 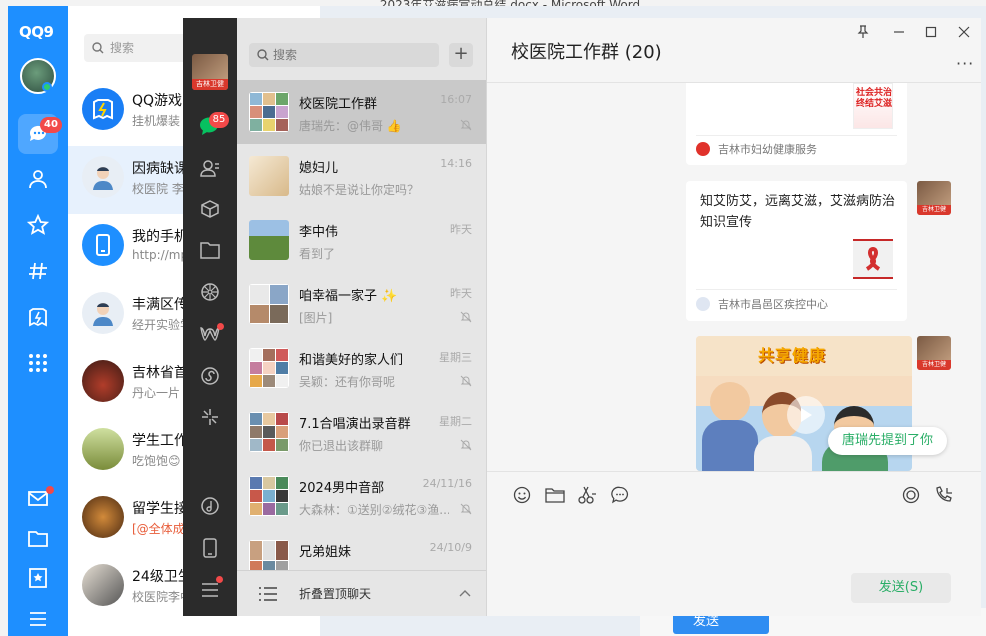 What do you see at coordinates (319, 232) in the screenshot?
I see `chat-title: 李中伟` at bounding box center [319, 232].